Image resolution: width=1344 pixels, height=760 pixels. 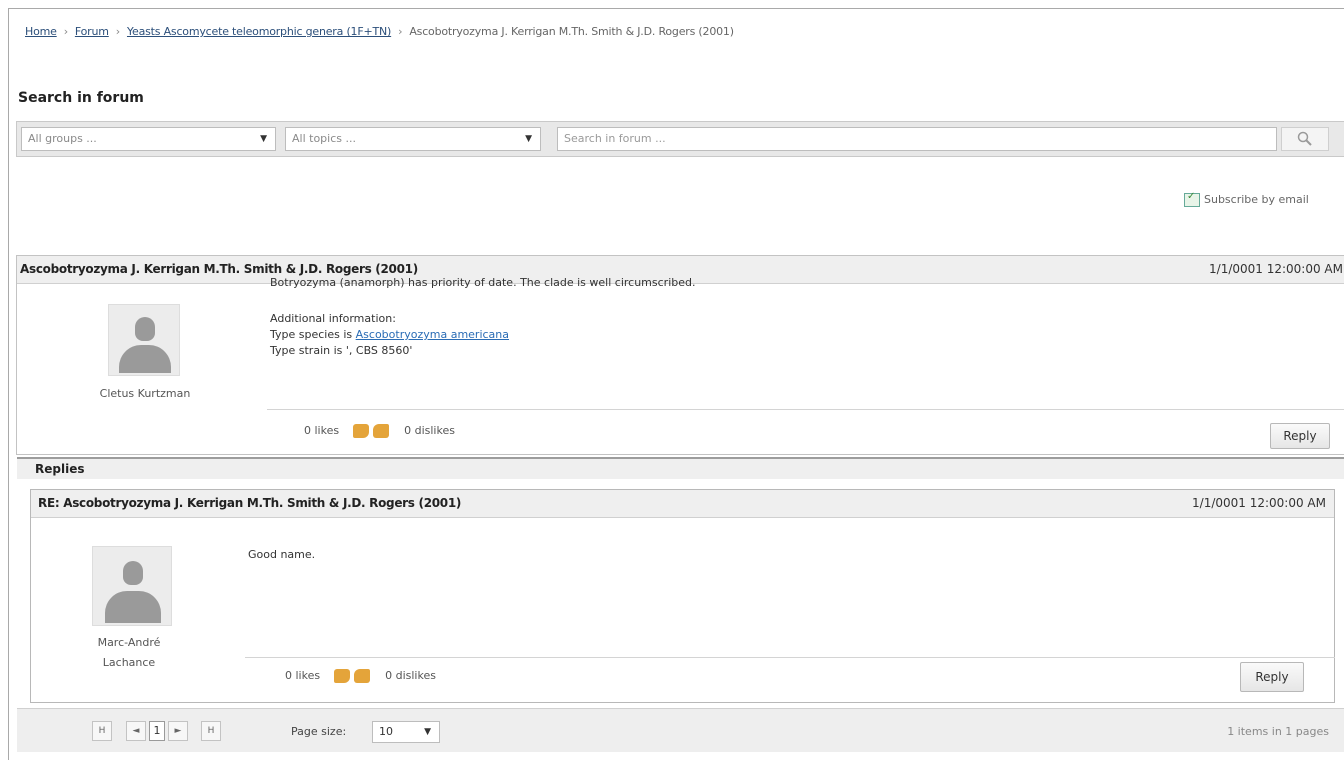 What do you see at coordinates (102, 731) in the screenshot?
I see `first-page-button: H` at bounding box center [102, 731].